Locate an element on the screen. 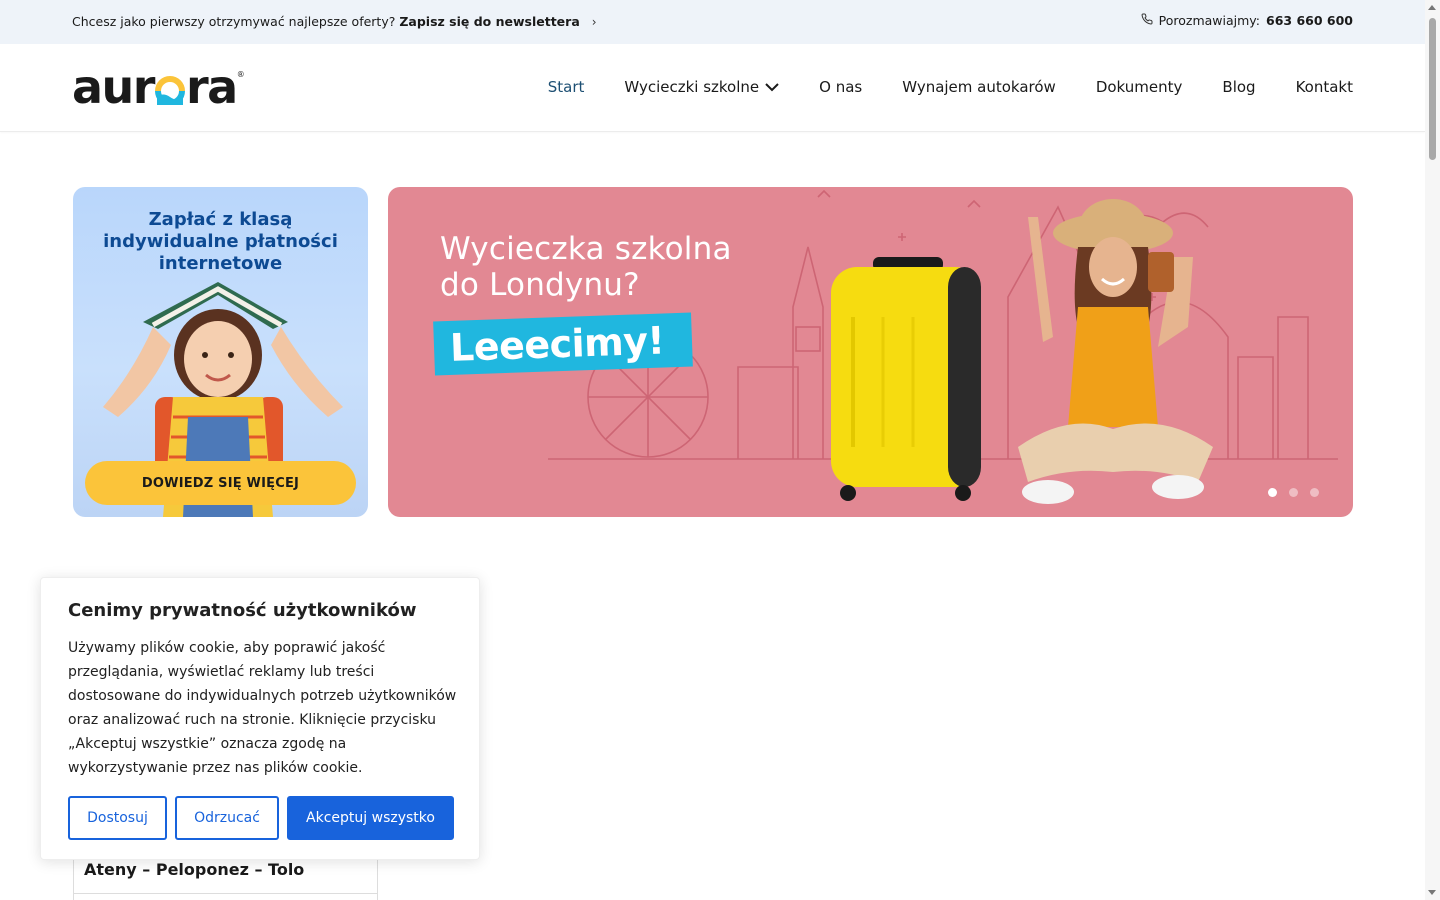  chevron-down-icon is located at coordinates (772, 87).